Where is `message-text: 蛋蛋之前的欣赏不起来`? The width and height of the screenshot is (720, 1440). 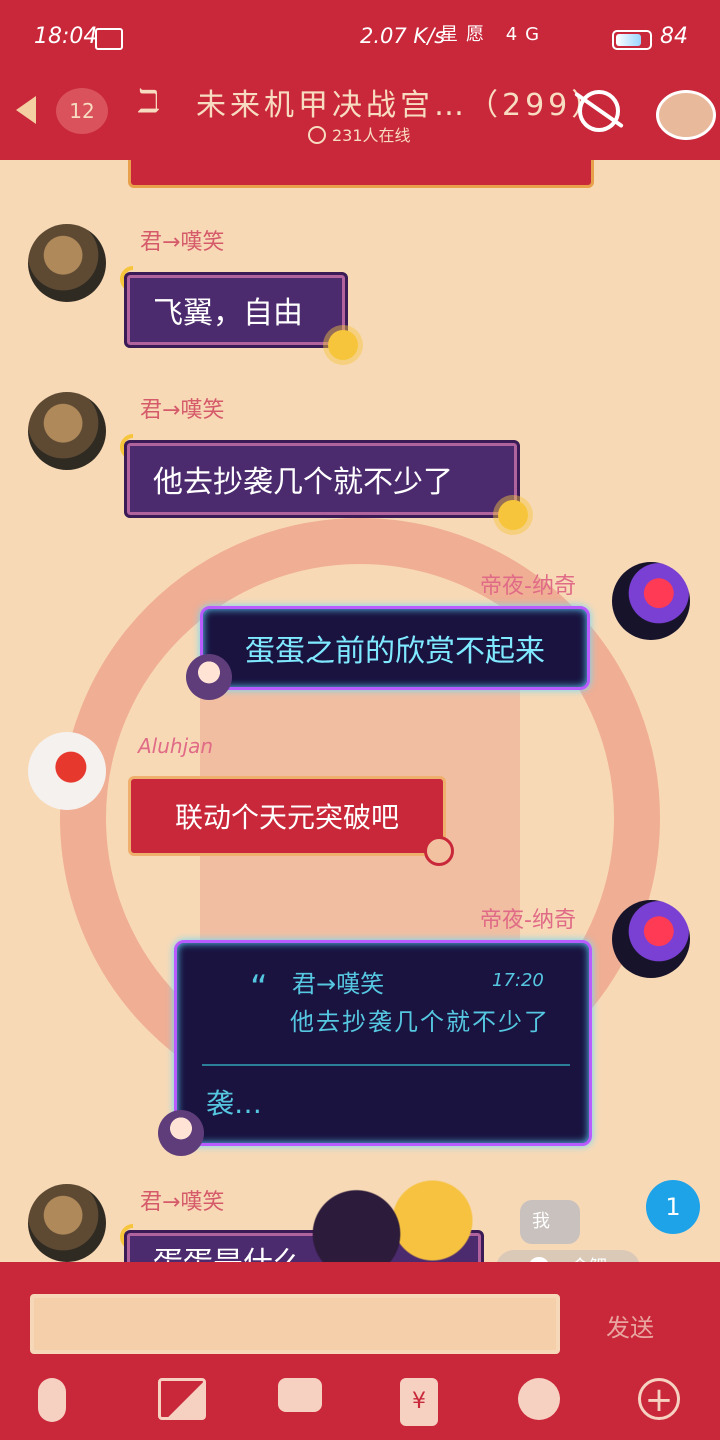 message-text: 蛋蛋之前的欣赏不起来 is located at coordinates (395, 651).